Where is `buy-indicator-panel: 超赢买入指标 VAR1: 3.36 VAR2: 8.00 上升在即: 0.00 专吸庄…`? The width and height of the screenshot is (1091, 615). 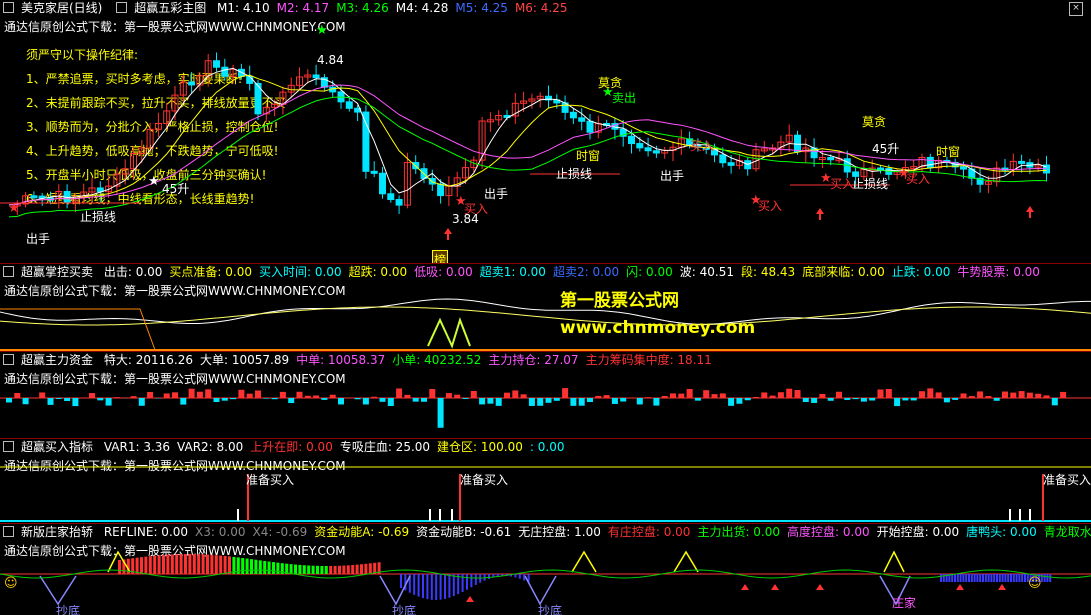
buy-indicator-panel: 超赢买入指标 VAR1: 3.36 VAR2: 8.00 上升在即: 0.00 专吸庄… is located at coordinates (545, 481).